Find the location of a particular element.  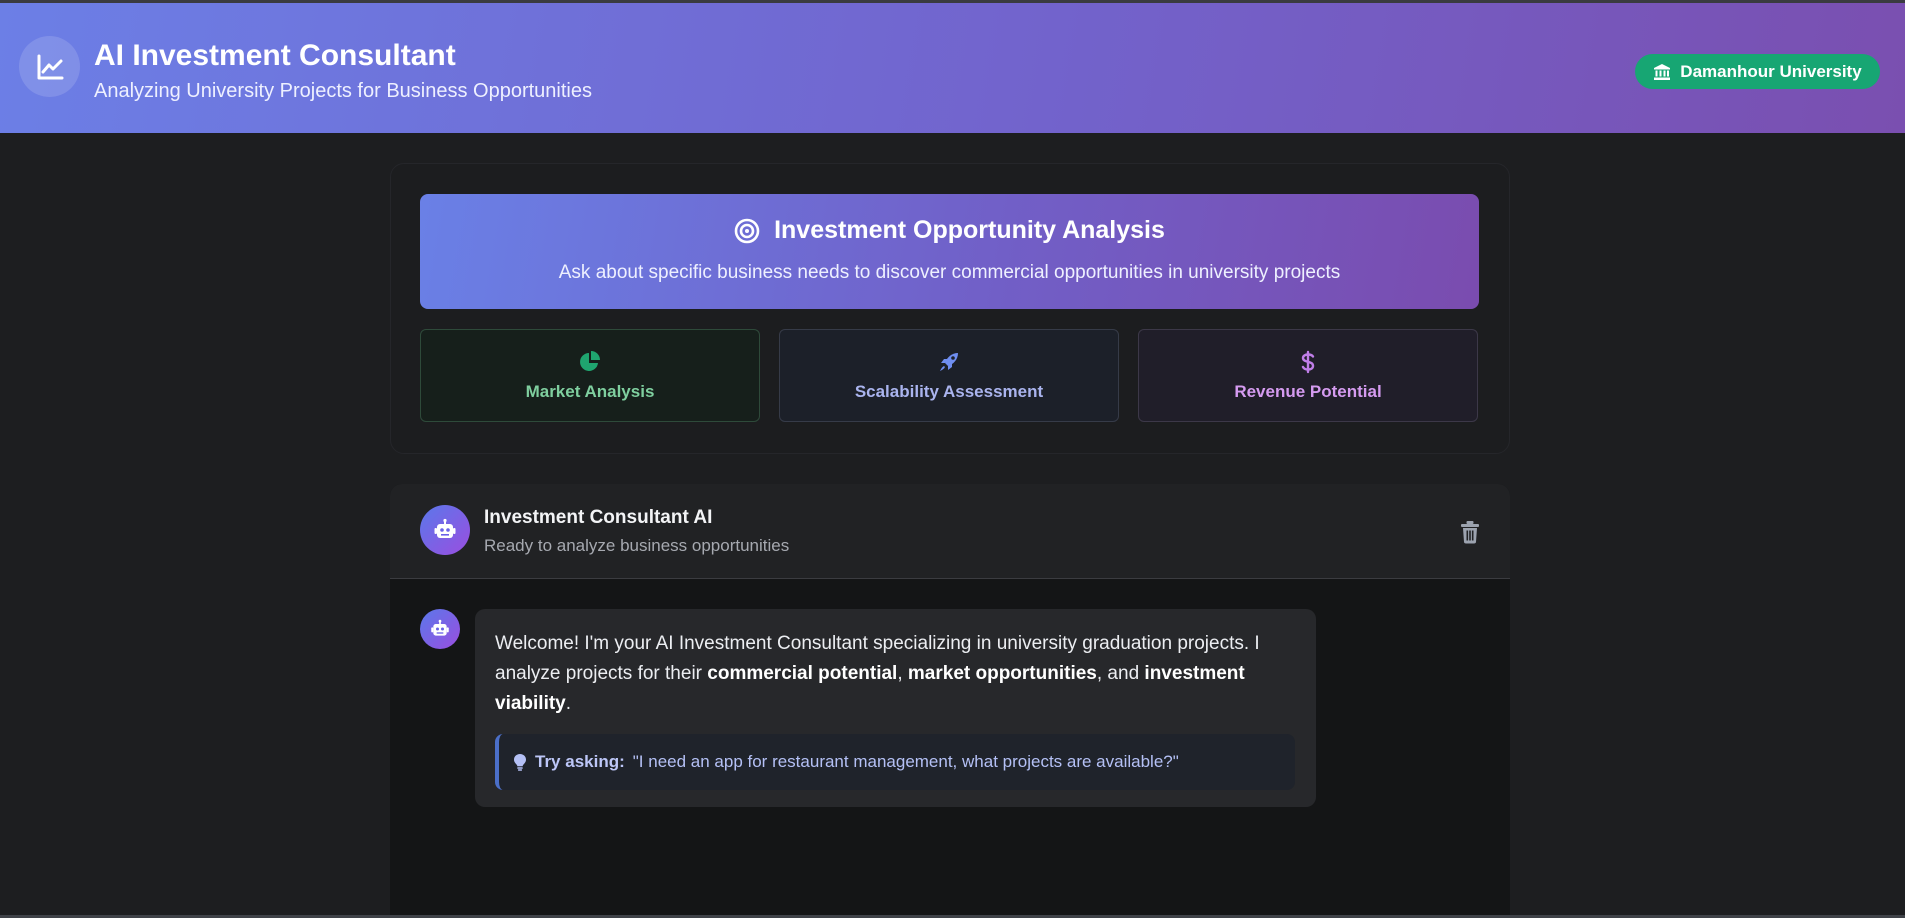

feature-revenue-potential: Revenue Potential is located at coordinates (1308, 375).